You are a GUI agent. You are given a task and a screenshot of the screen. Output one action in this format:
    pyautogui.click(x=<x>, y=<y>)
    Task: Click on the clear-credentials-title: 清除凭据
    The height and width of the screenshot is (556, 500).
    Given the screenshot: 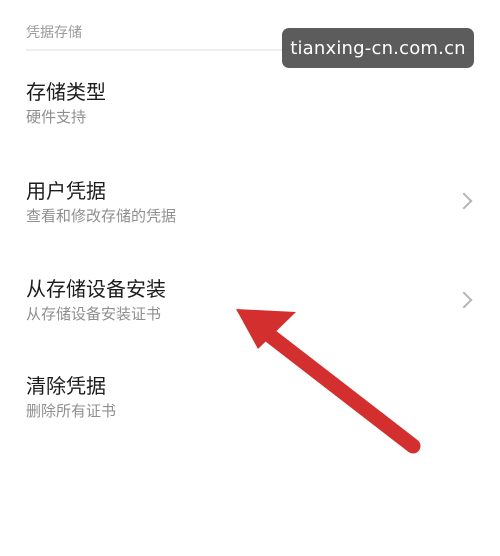 What is the action you would take?
    pyautogui.click(x=66, y=386)
    